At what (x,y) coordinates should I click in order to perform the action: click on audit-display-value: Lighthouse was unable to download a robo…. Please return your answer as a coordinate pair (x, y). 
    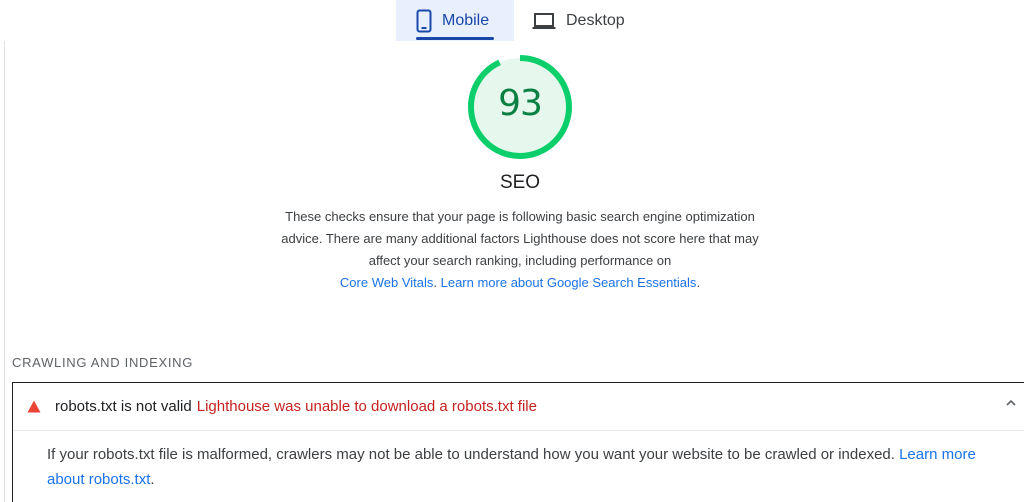
    Looking at the image, I should click on (366, 406).